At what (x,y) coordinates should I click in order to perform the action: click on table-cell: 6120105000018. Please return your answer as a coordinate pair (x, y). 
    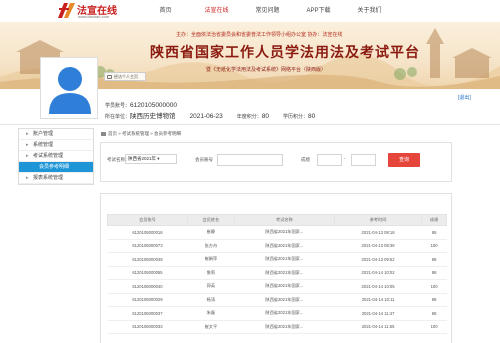
    Looking at the image, I should click on (147, 232).